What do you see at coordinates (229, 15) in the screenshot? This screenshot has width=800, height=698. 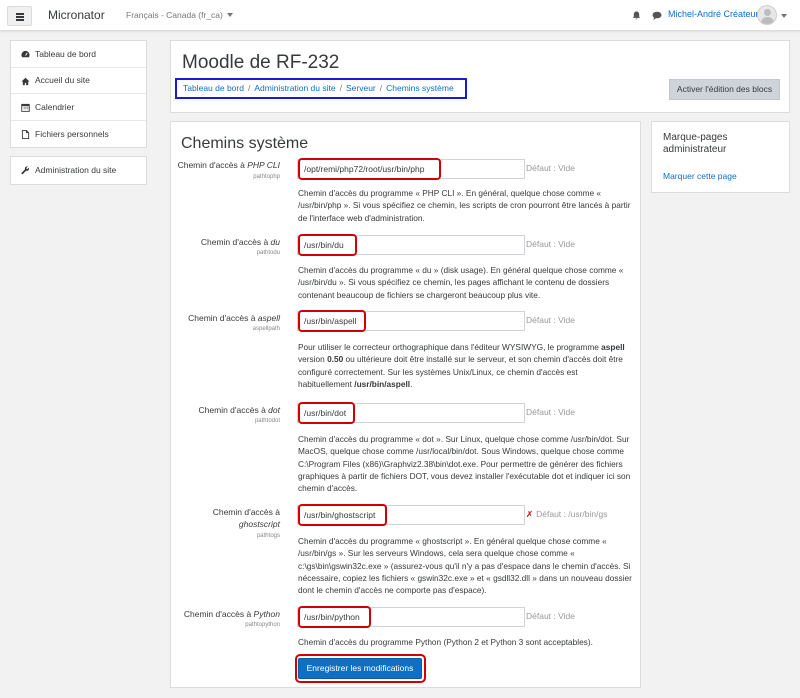 I see `chevron-down-icon` at bounding box center [229, 15].